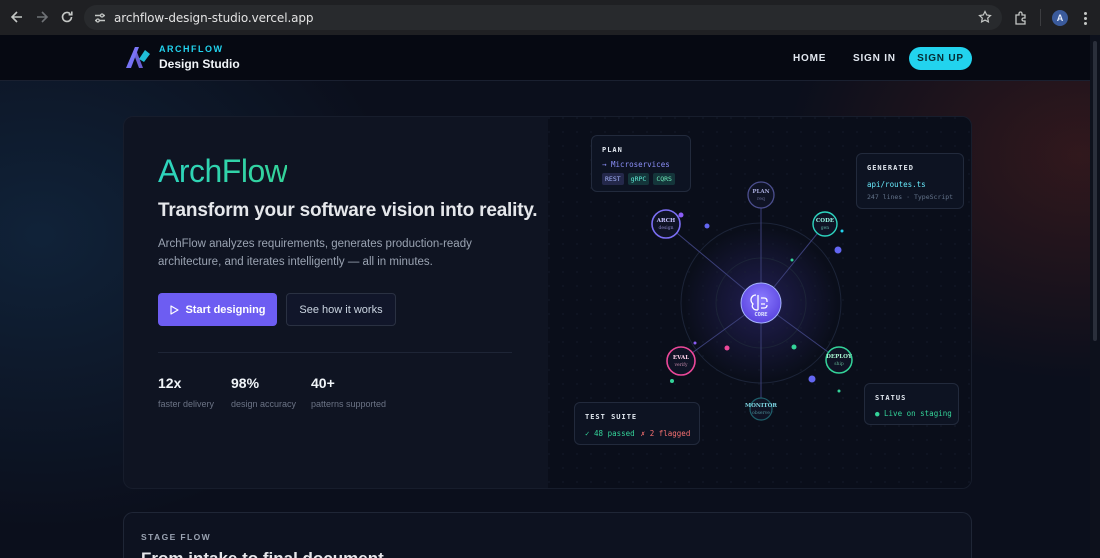 Image resolution: width=1100 pixels, height=558 pixels. What do you see at coordinates (760, 315) in the screenshot?
I see `core-label: CORE` at bounding box center [760, 315].